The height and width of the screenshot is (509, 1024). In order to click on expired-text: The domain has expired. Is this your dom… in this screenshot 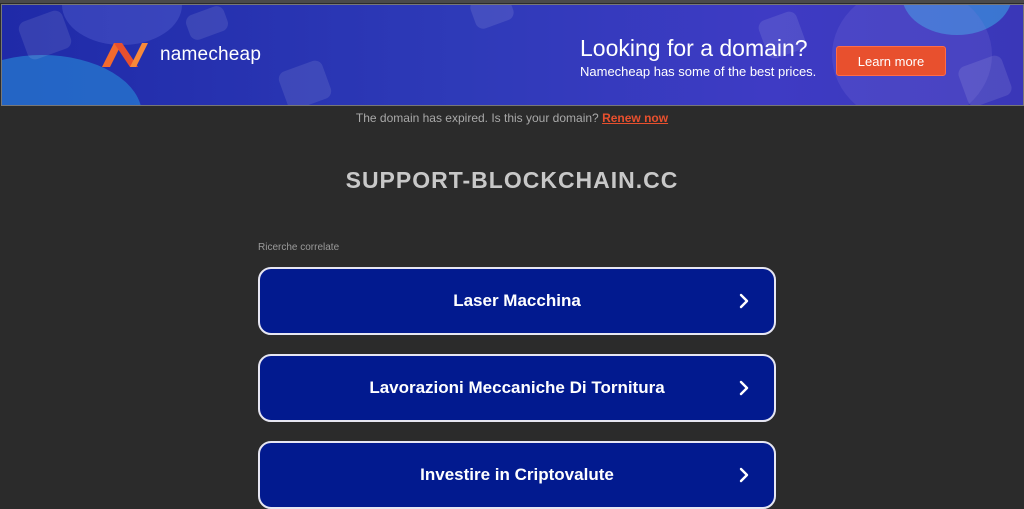, I will do `click(477, 118)`.